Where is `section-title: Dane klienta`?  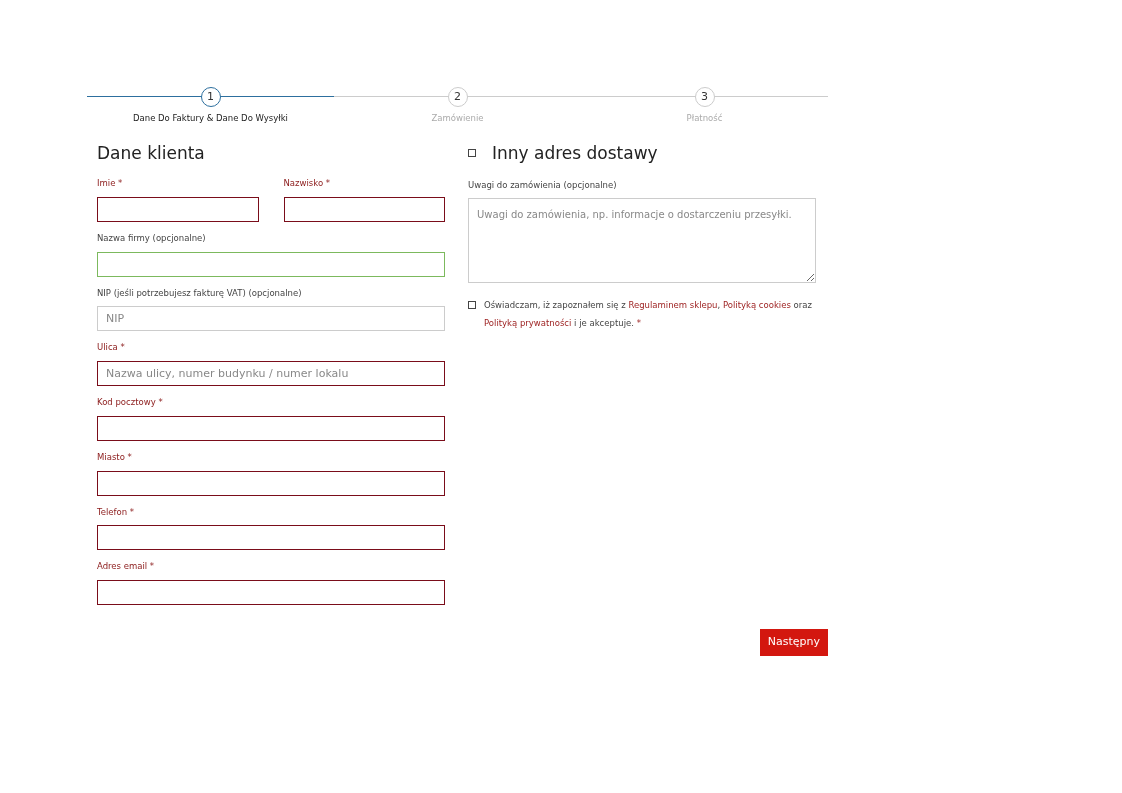
section-title: Dane klienta is located at coordinates (151, 153).